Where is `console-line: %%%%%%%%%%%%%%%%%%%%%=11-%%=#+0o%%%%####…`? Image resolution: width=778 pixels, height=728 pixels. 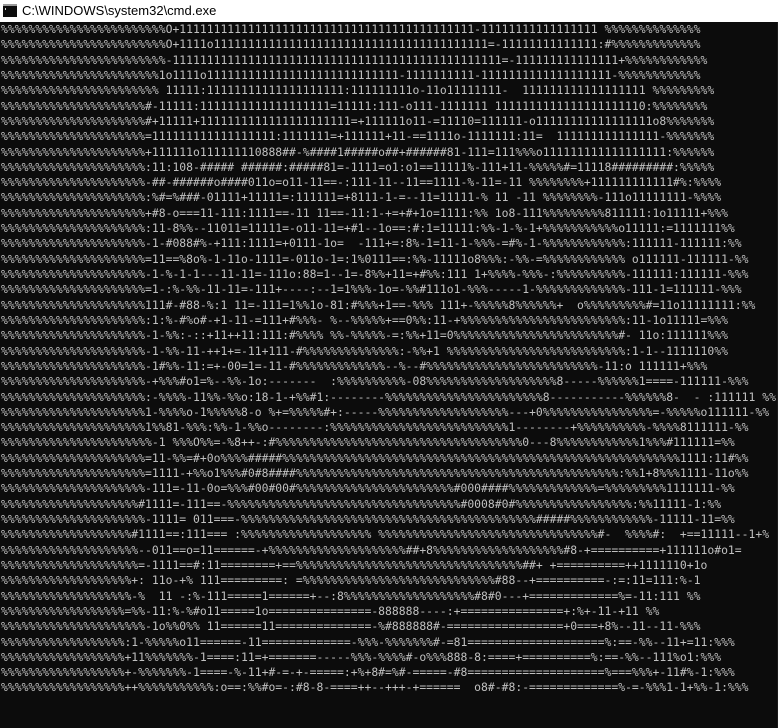 console-line: %%%%%%%%%%%%%%%%%%%%%=11-%%=#+0o%%%%####… is located at coordinates (375, 457).